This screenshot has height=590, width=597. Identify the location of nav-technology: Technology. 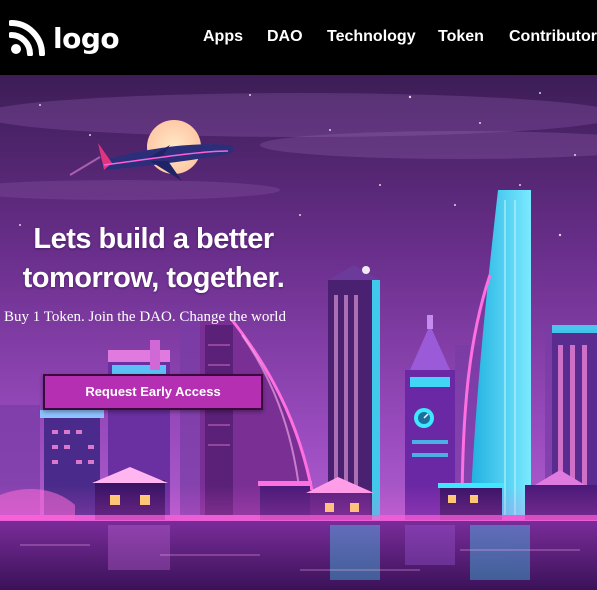
(371, 37).